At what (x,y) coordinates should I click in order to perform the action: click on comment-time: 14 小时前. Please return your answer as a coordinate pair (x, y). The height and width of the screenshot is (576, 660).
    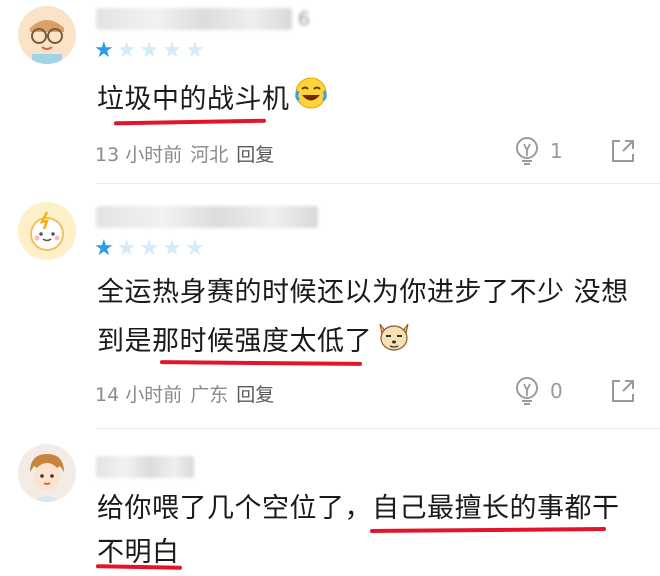
    Looking at the image, I should click on (139, 395).